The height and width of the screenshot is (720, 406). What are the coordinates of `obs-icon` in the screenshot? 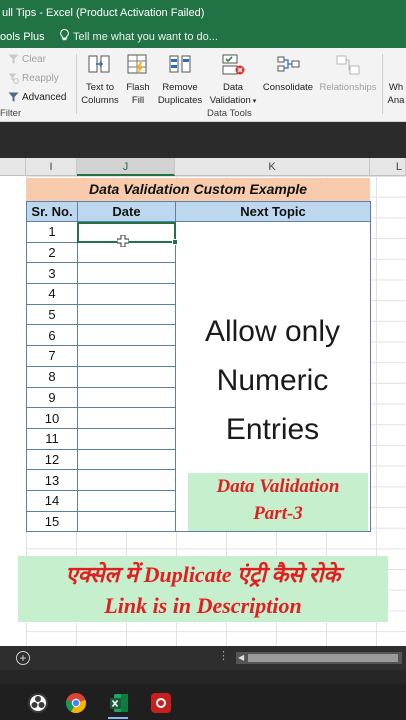 It's located at (38, 703).